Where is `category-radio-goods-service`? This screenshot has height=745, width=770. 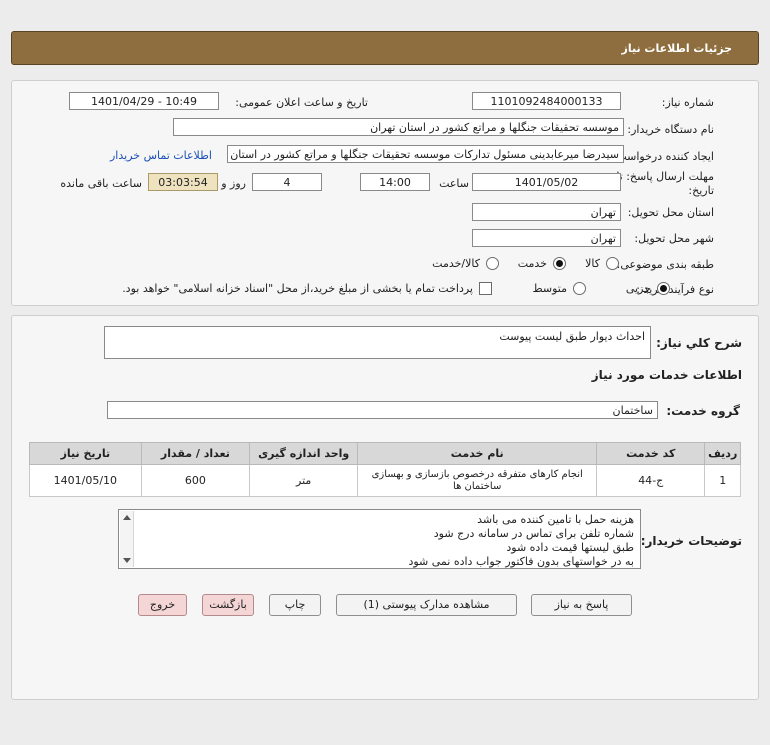 category-radio-goods-service is located at coordinates (492, 263).